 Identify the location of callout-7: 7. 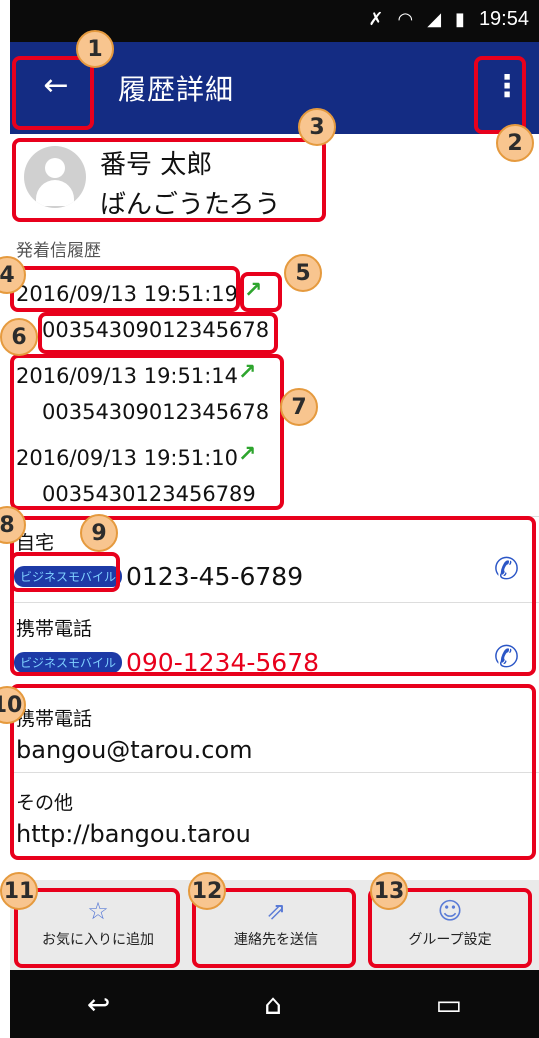
(299, 407).